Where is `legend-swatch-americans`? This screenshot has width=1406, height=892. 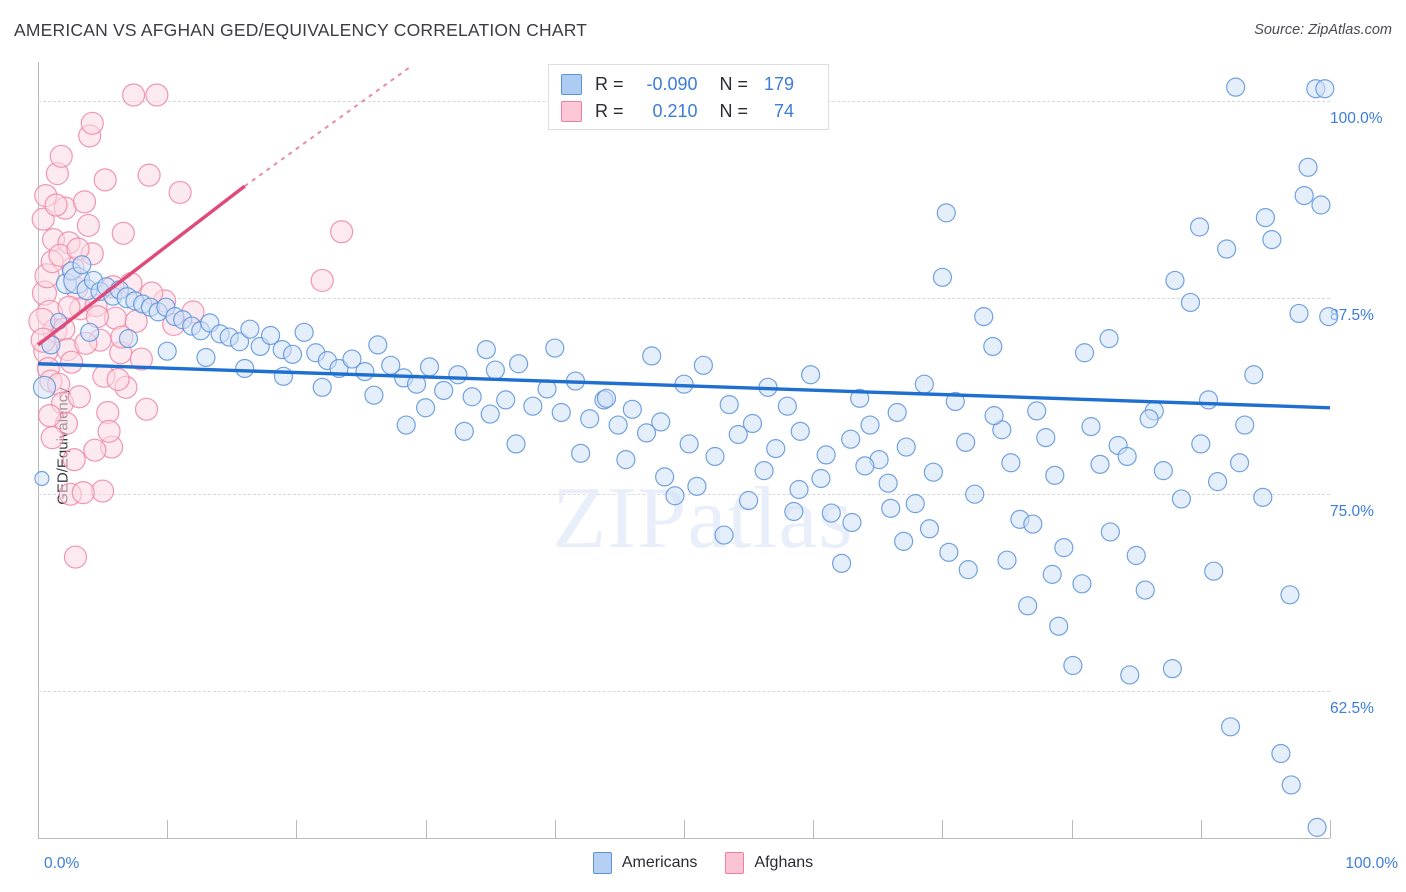
legend-swatch-americans is located at coordinates (571, 84).